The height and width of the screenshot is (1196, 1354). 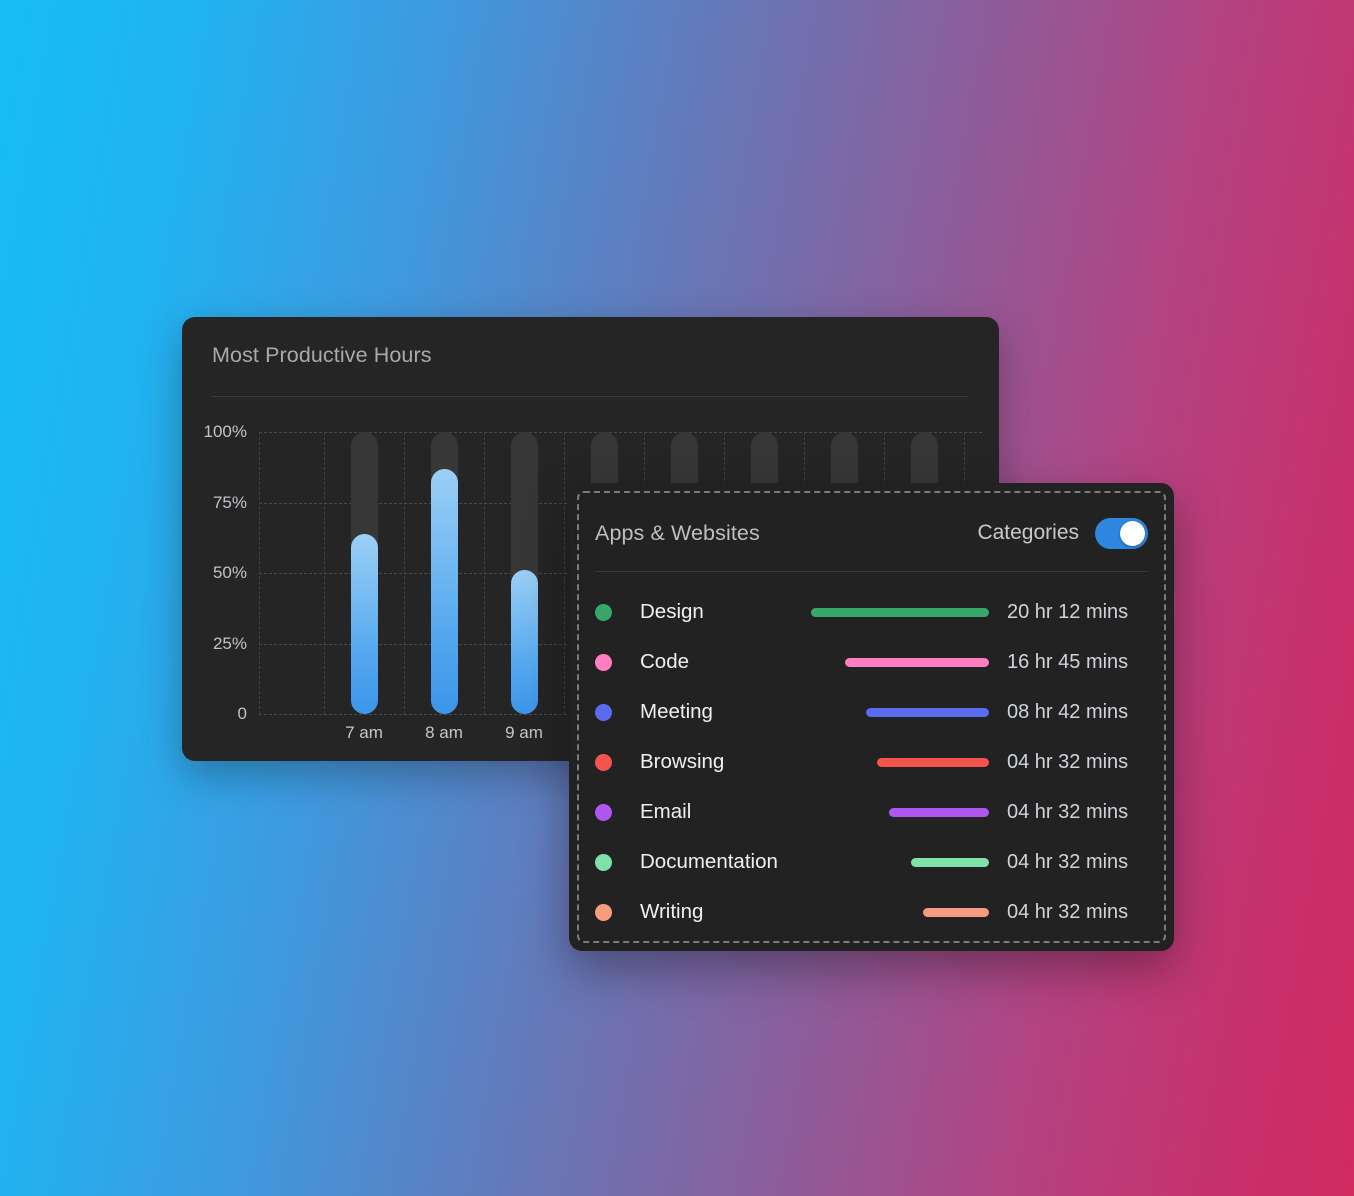 I want to click on chart-title: Most Productive Hours, so click(x=322, y=355).